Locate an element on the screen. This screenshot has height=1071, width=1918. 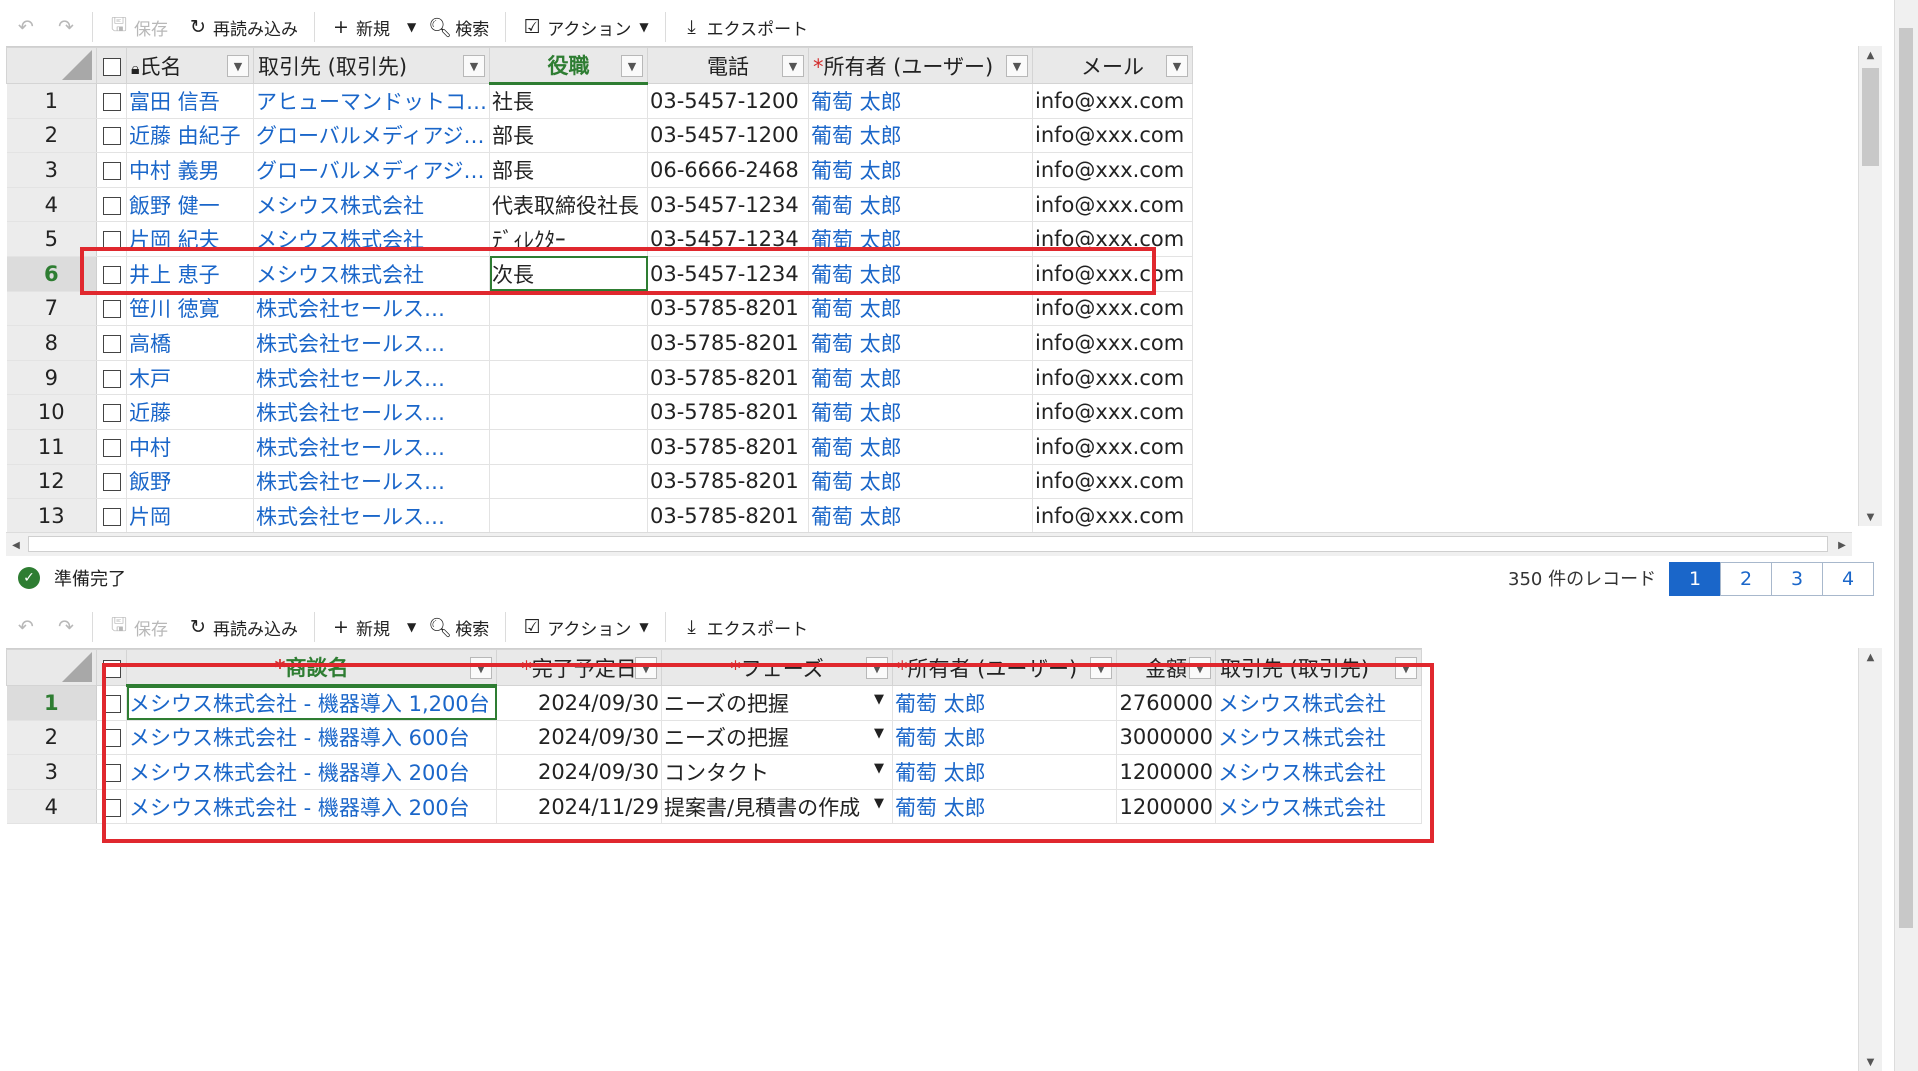
cell-name: 近藤 is located at coordinates (190, 412).